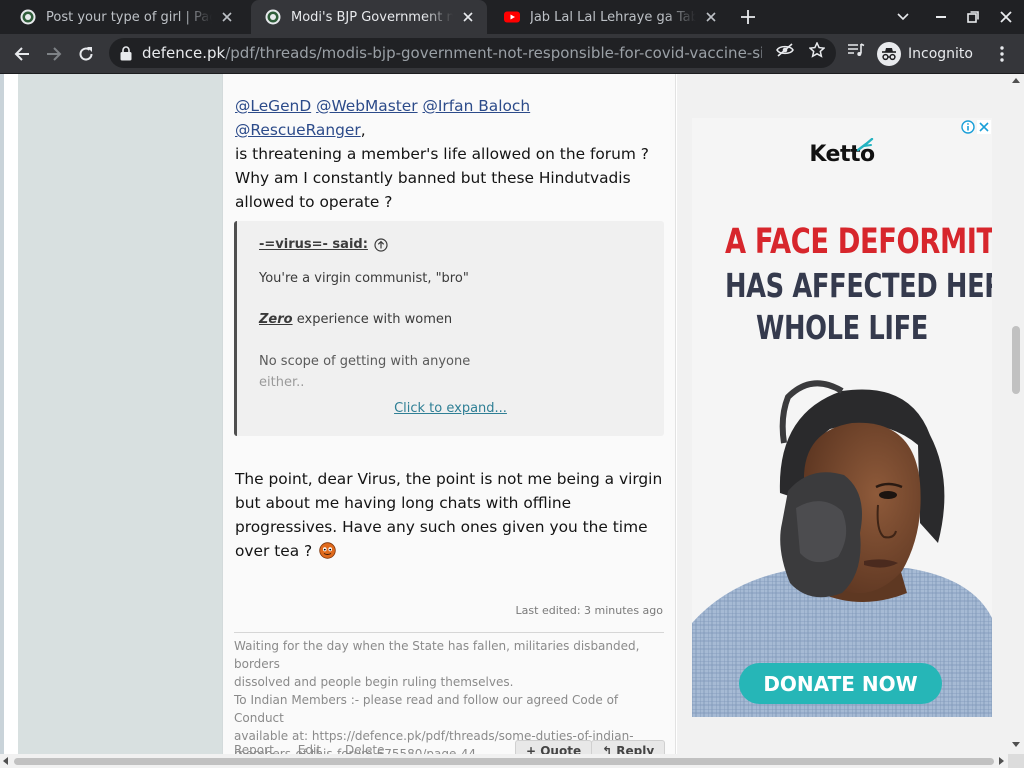  Describe the element at coordinates (1016, 80) in the screenshot. I see `scroll-up-arrow` at that location.